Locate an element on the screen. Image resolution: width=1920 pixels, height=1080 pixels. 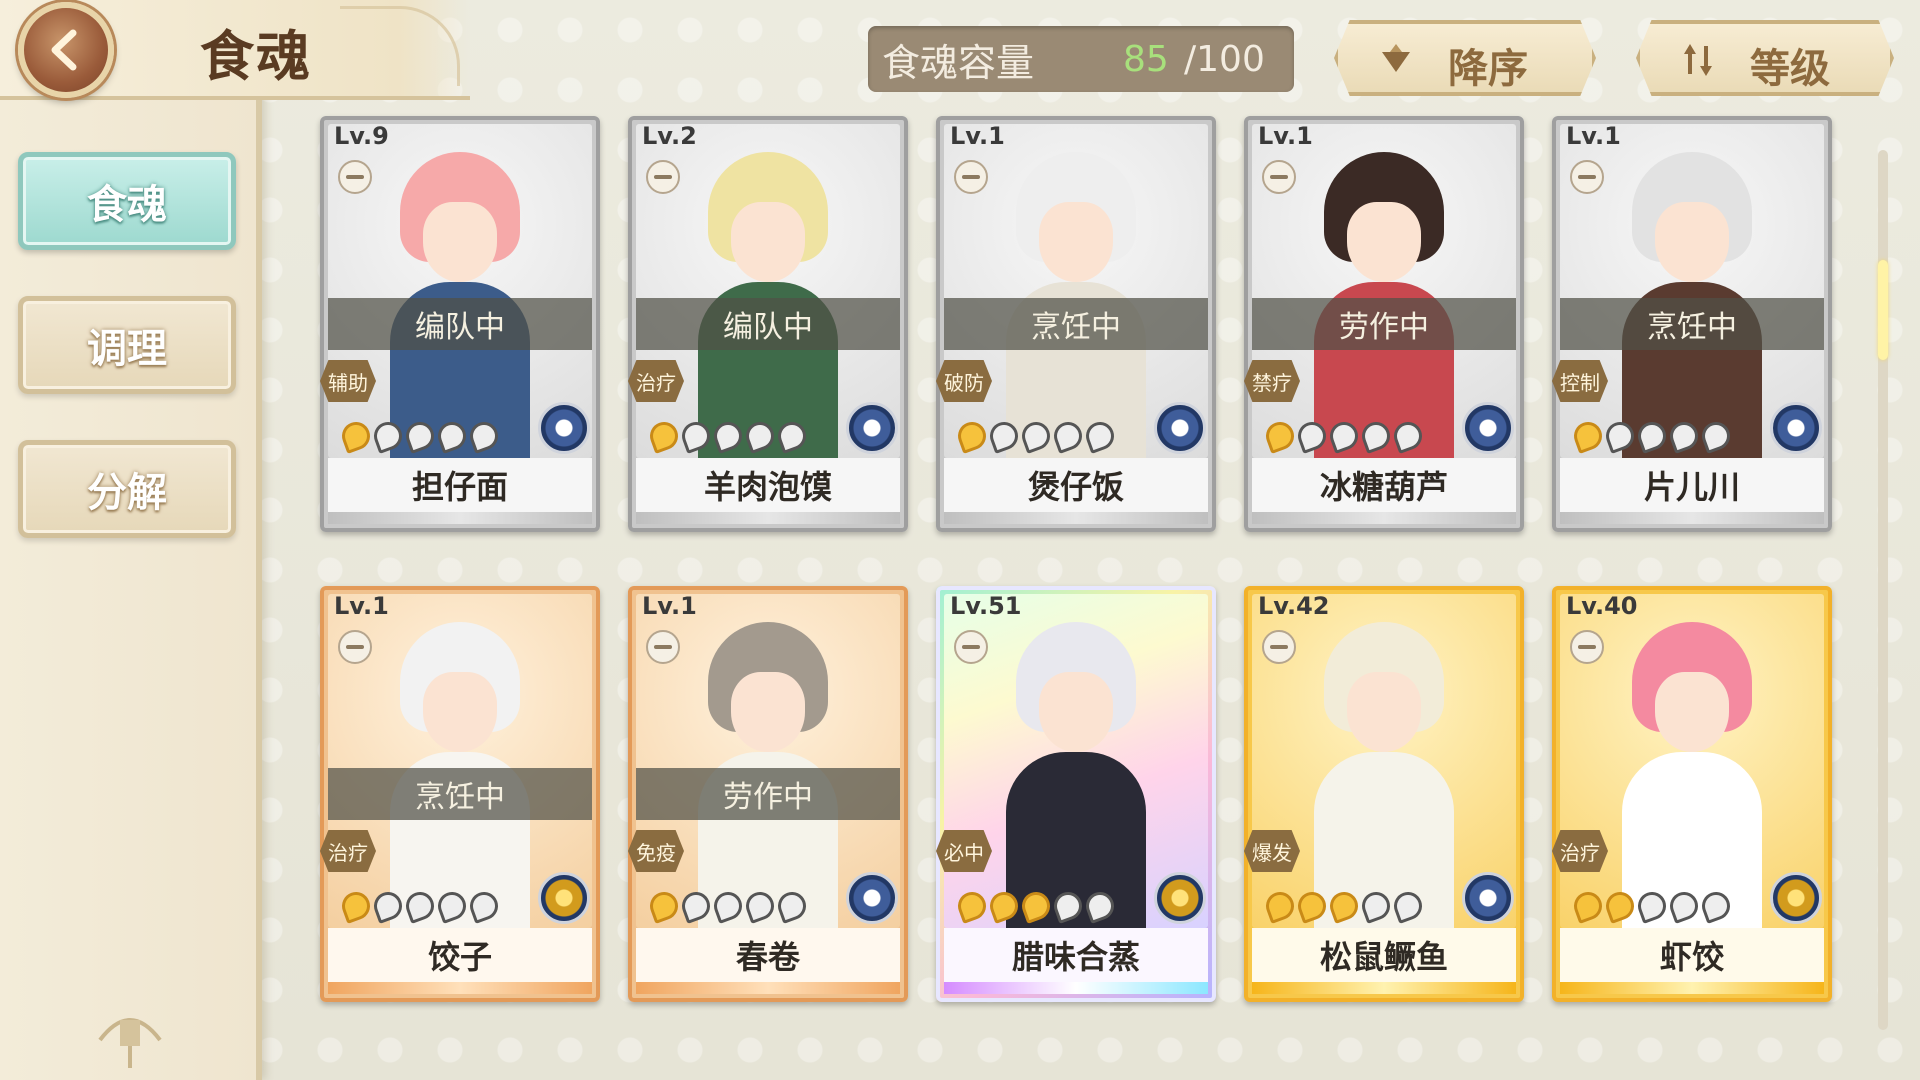
card-name: 饺子 is located at coordinates (460, 955).